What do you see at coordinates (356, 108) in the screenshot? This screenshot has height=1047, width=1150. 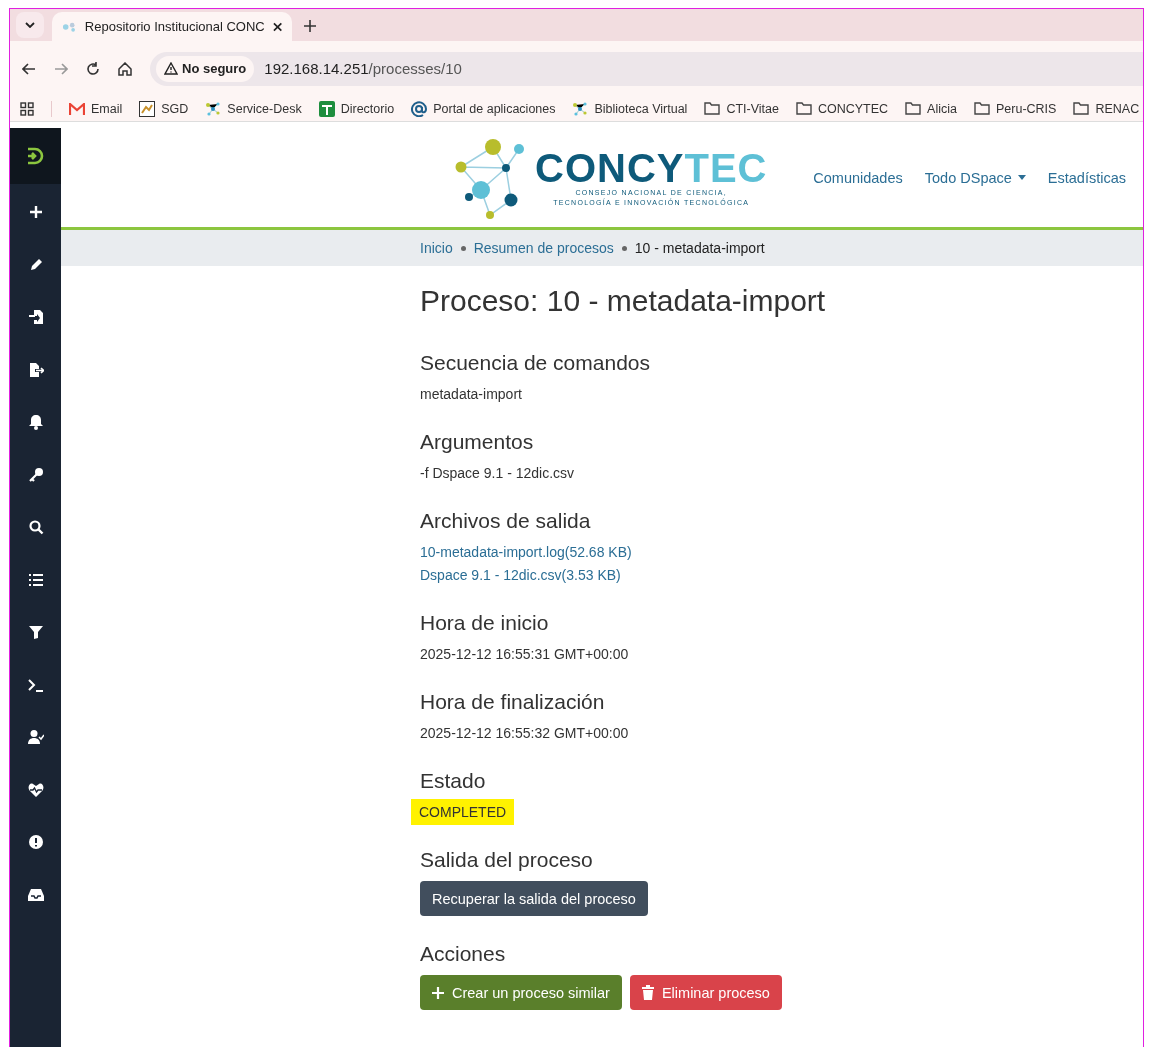 I see `bookmark: Directorio` at bounding box center [356, 108].